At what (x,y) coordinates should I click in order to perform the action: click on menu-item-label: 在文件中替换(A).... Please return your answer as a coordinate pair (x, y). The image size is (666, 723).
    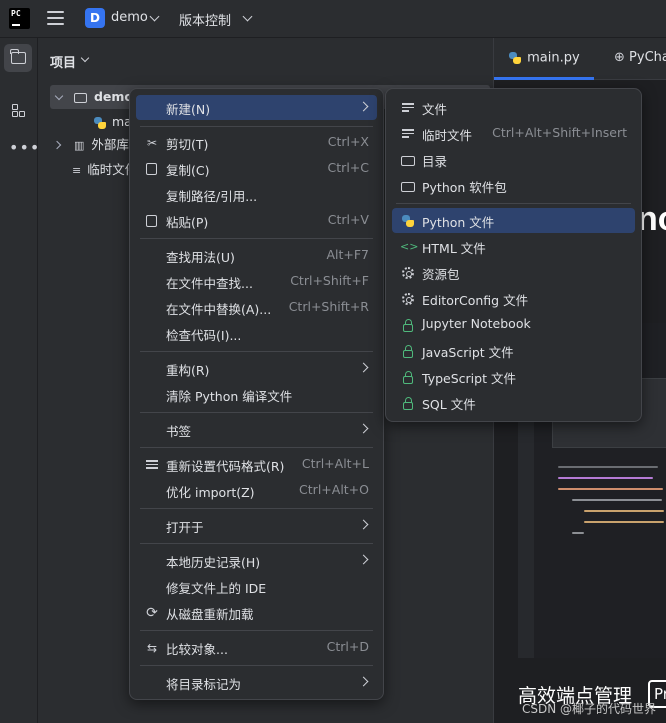
    Looking at the image, I should click on (219, 309).